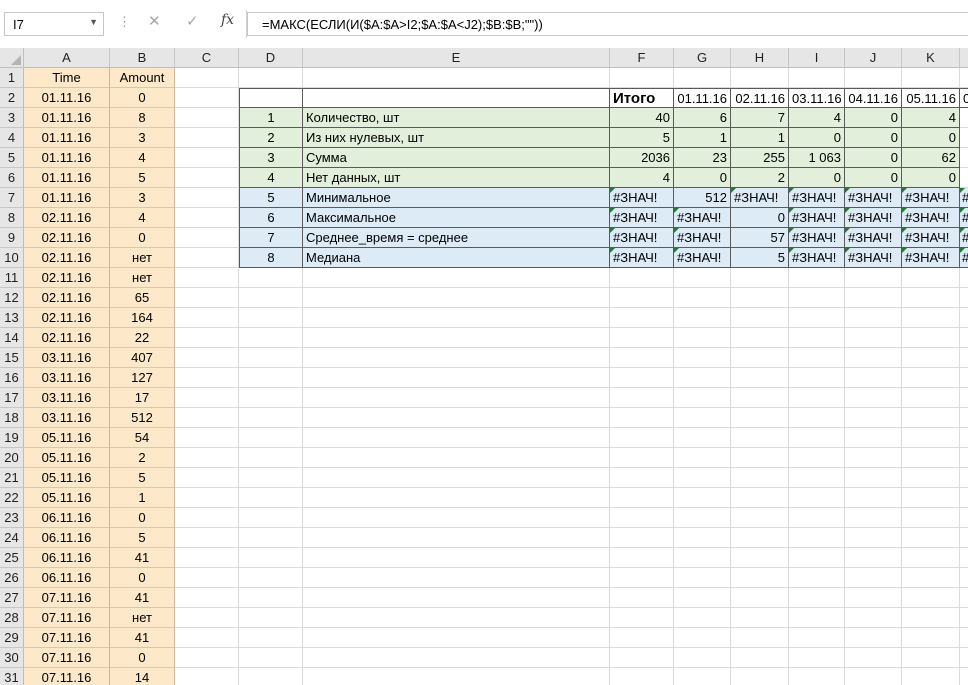  What do you see at coordinates (67, 78) in the screenshot?
I see `cell-a1-header: Time` at bounding box center [67, 78].